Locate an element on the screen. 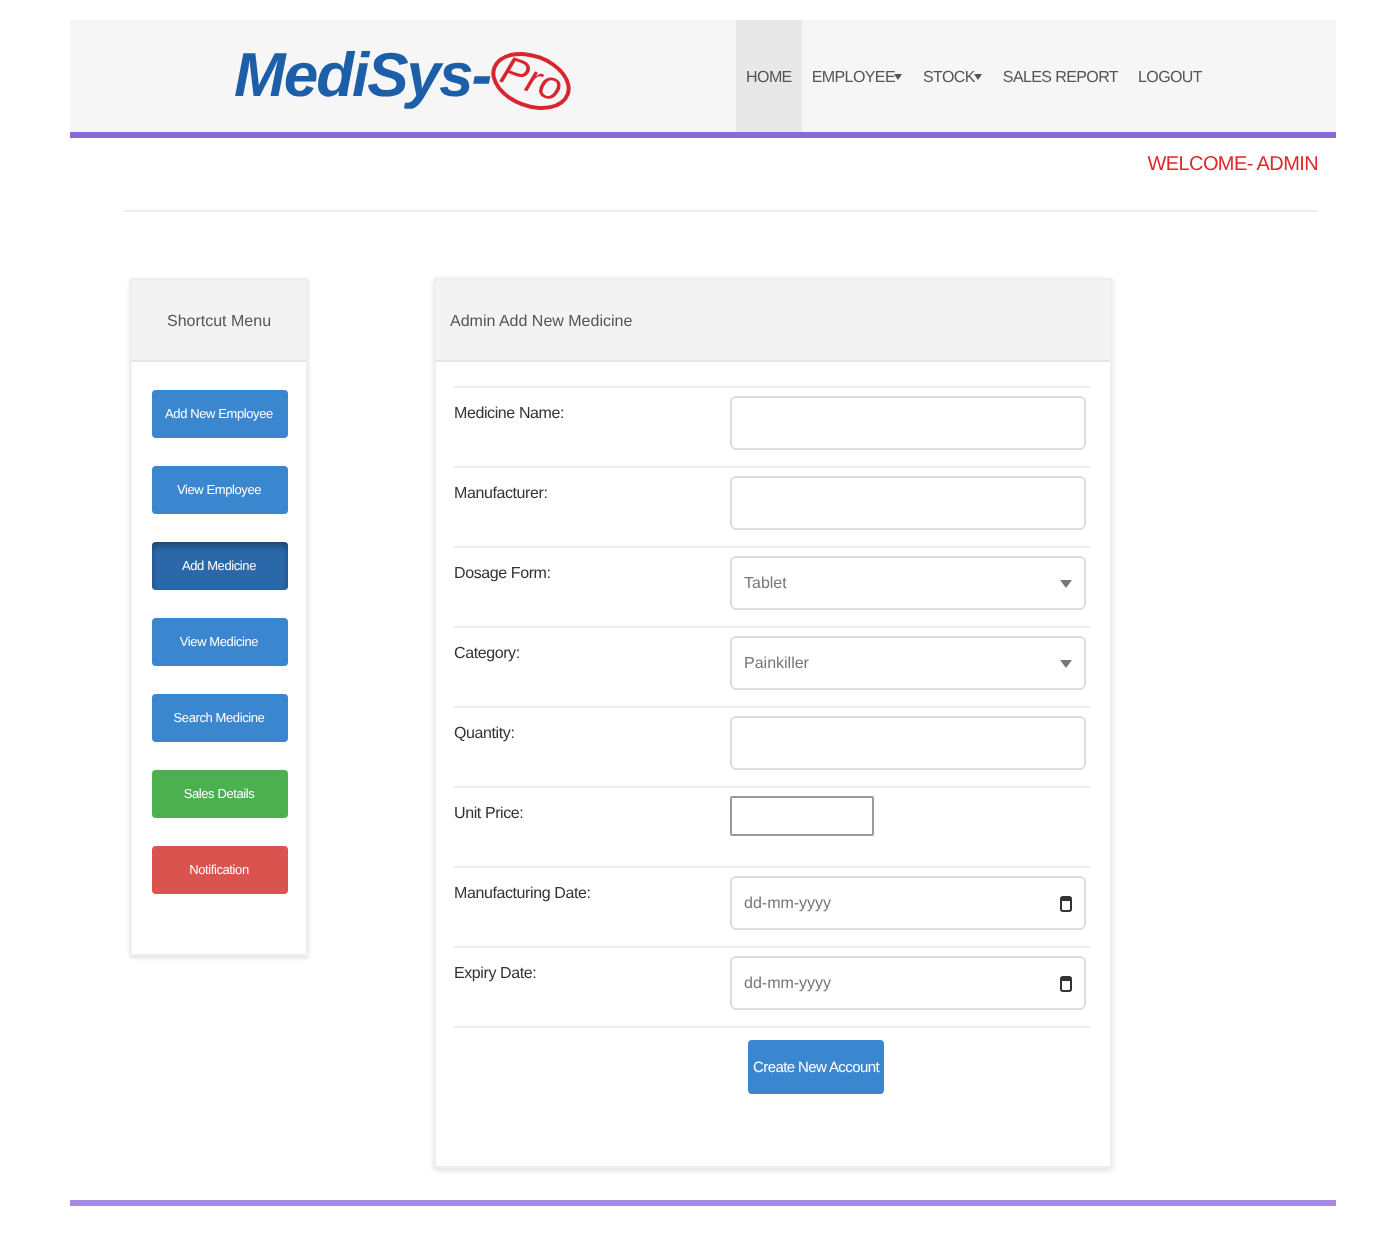 The height and width of the screenshot is (1234, 1394). dropdown-field: Tablet is located at coordinates (908, 583).